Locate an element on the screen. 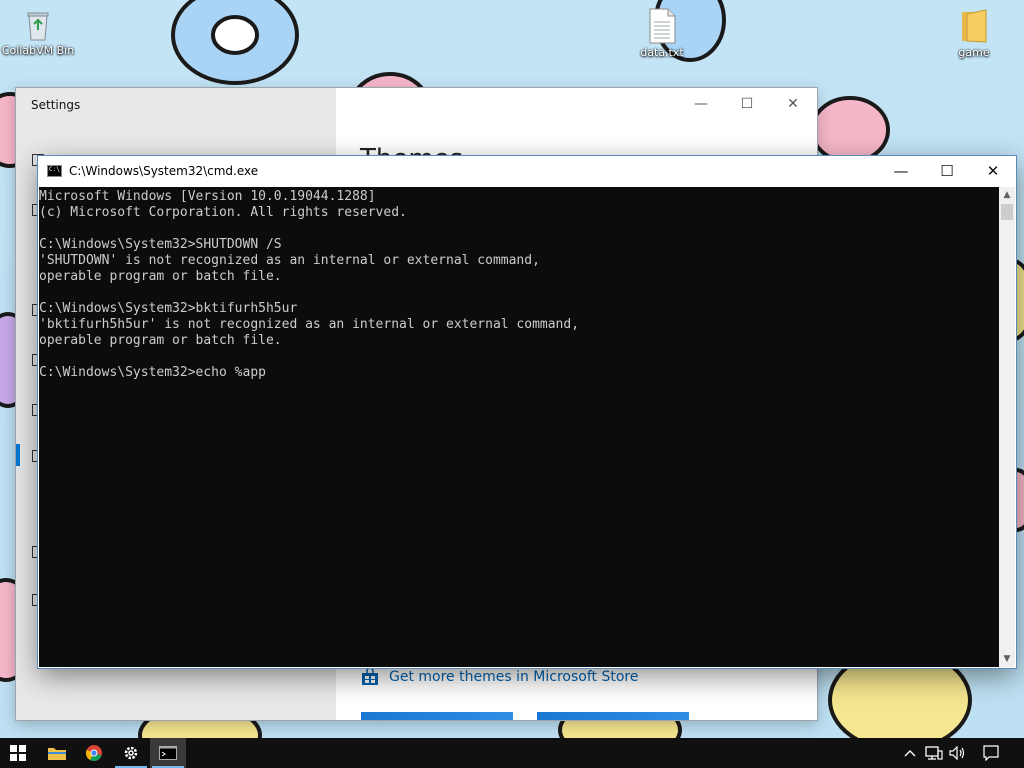  desktop-icon-data-txt: data.txt is located at coordinates (662, 33).